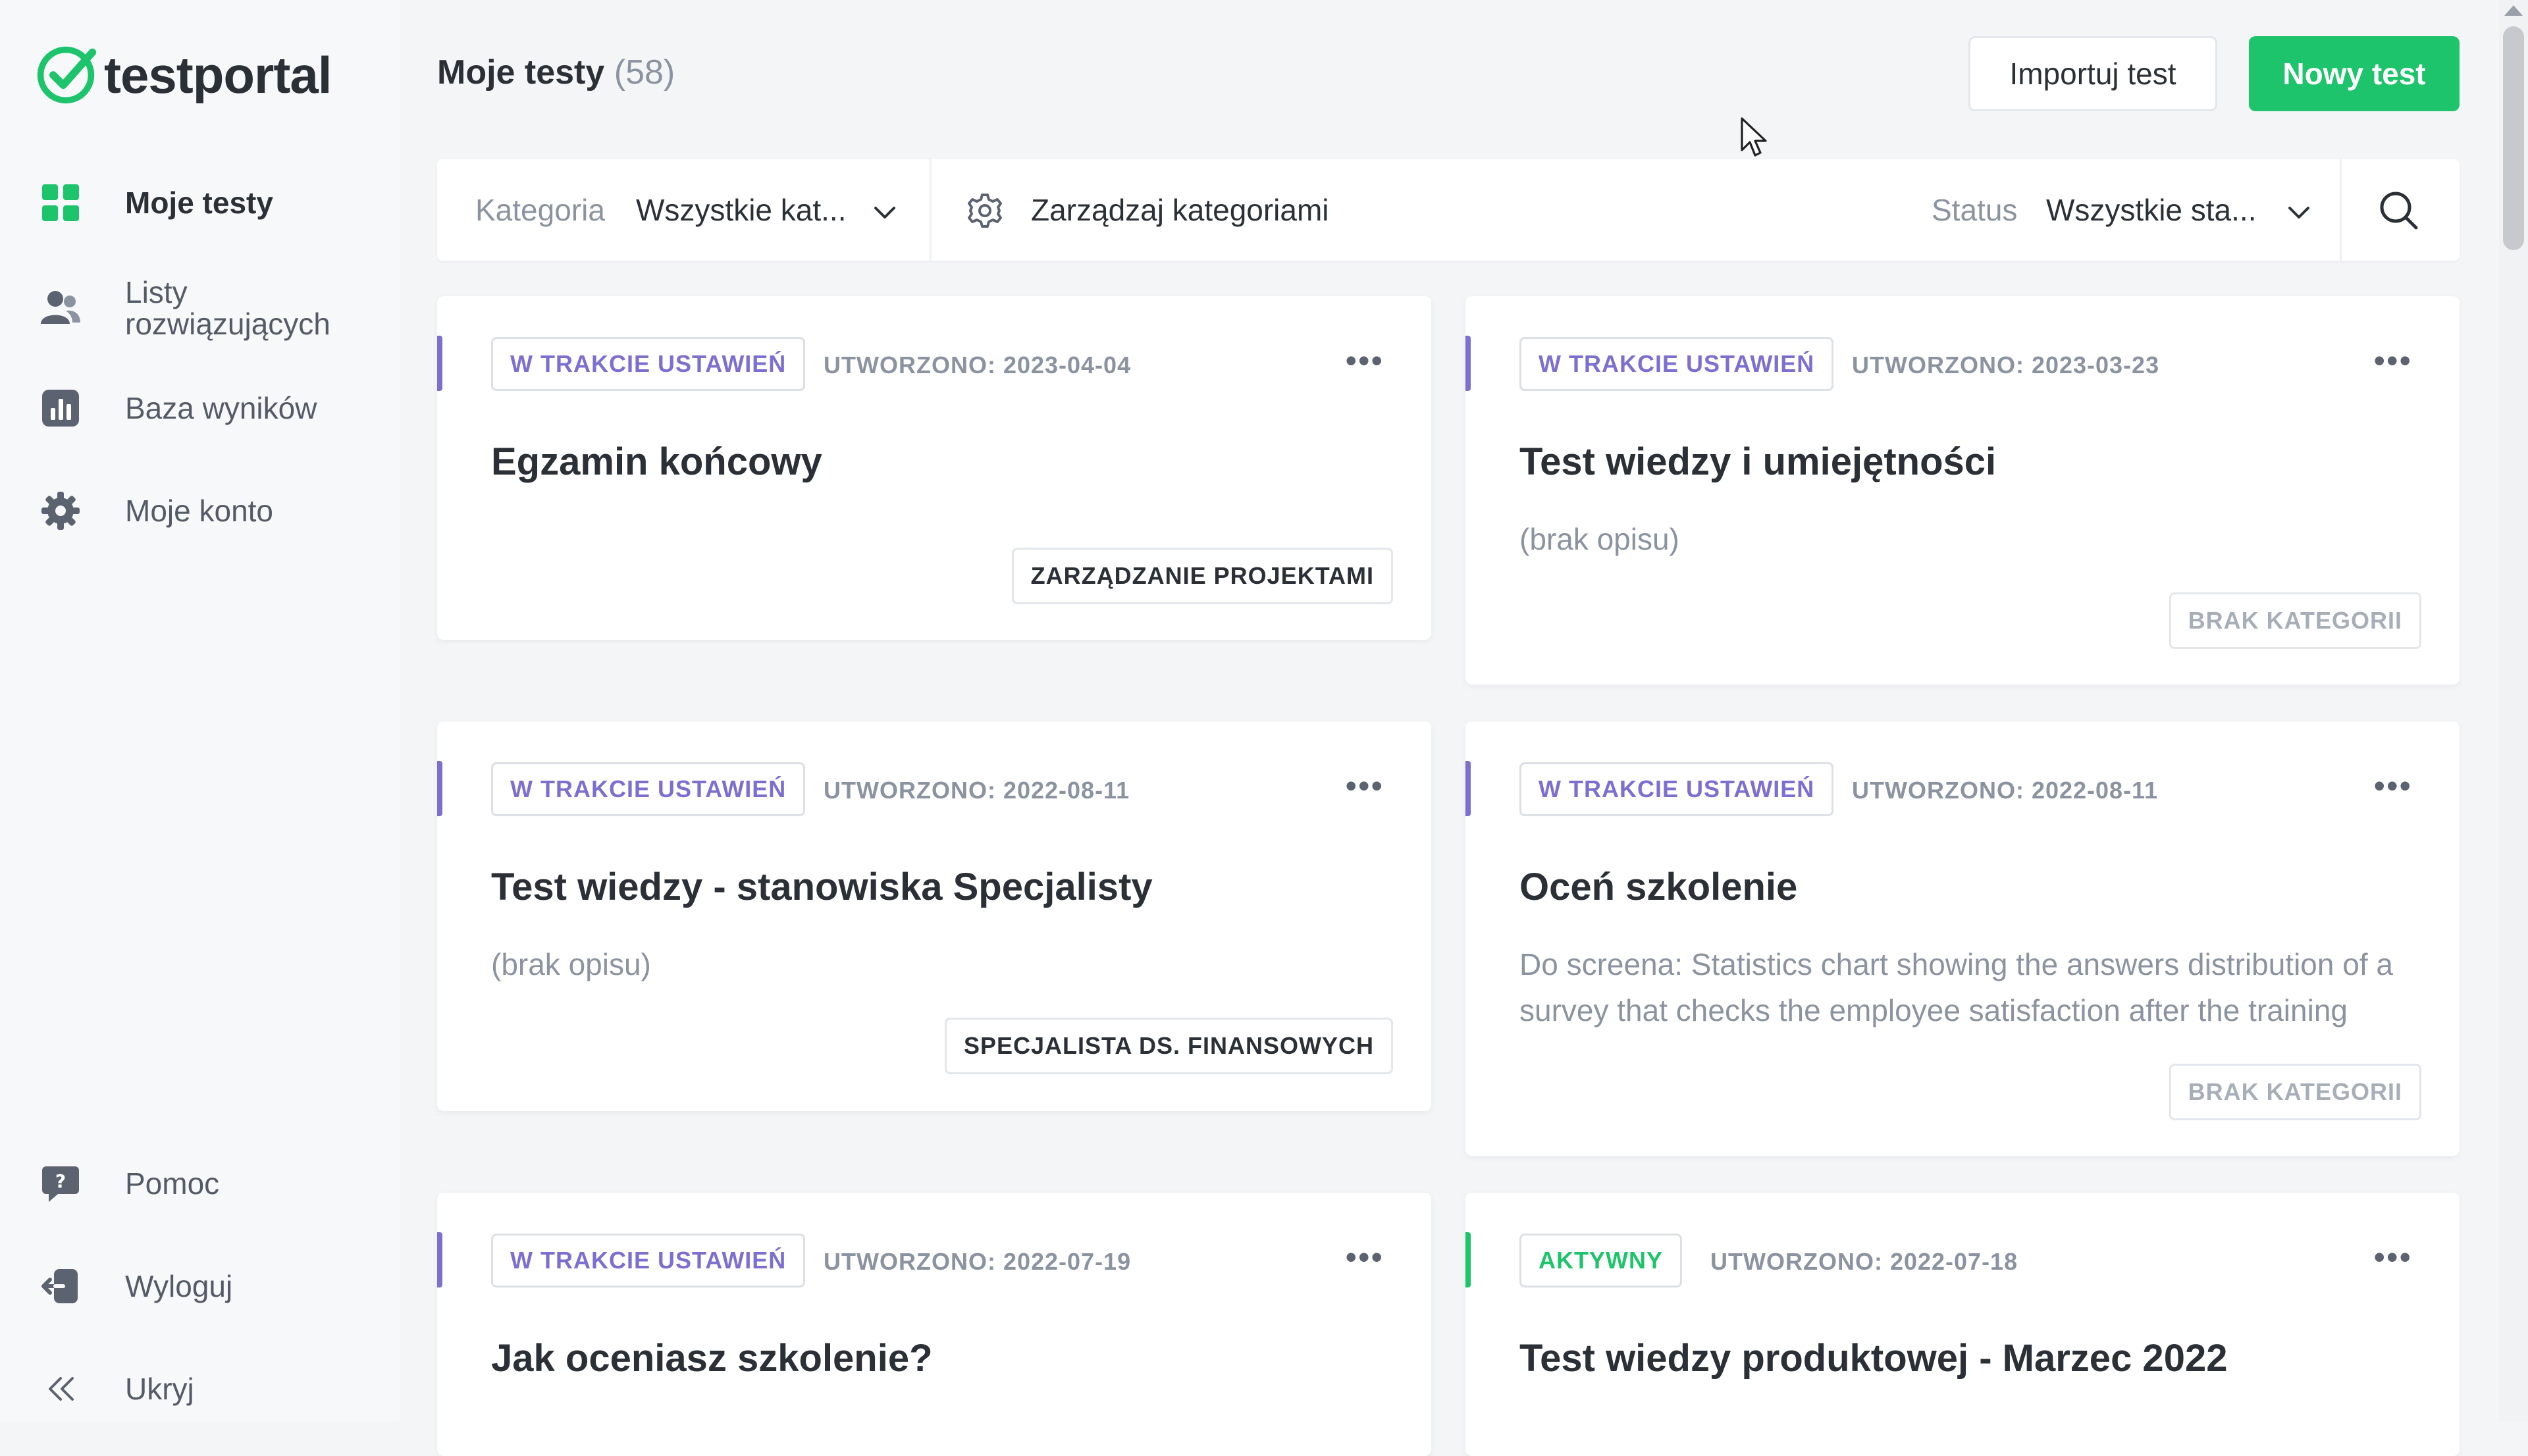 The image size is (2528, 1456). What do you see at coordinates (228, 308) in the screenshot?
I see `sidebar-item-label: Listy rozwiązujących` at bounding box center [228, 308].